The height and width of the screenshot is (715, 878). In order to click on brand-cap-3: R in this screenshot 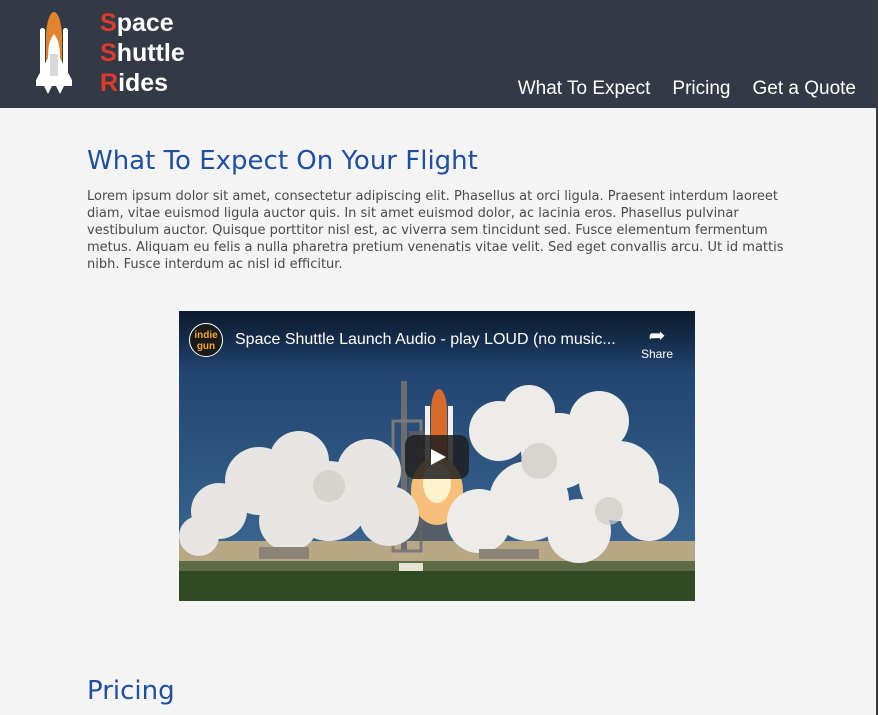, I will do `click(109, 83)`.